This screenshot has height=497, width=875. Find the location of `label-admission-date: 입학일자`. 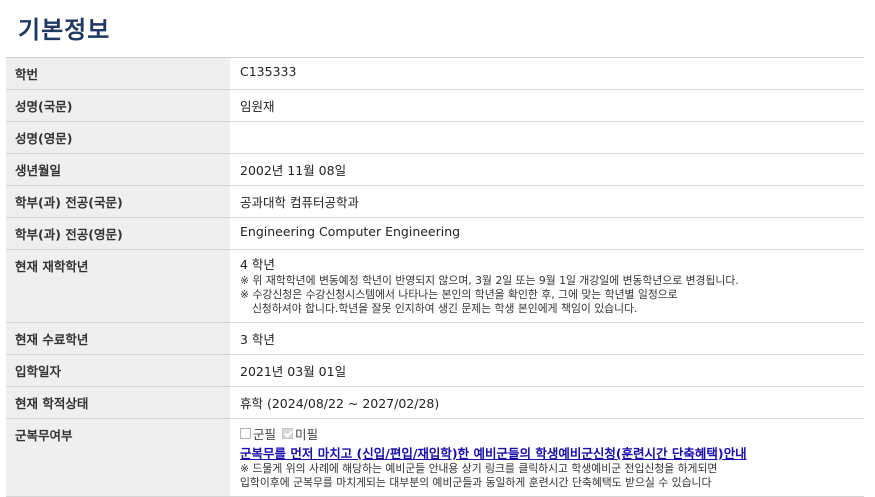

label-admission-date: 입학일자 is located at coordinates (118, 370).